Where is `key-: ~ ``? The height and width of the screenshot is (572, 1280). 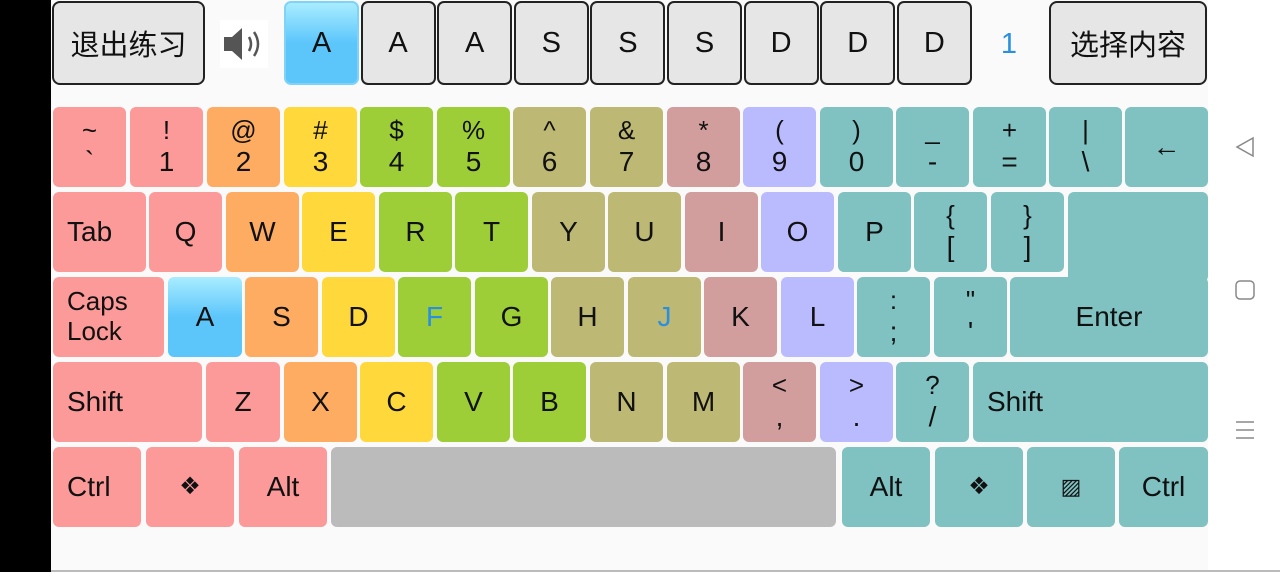
key-: ~ ` is located at coordinates (89, 147).